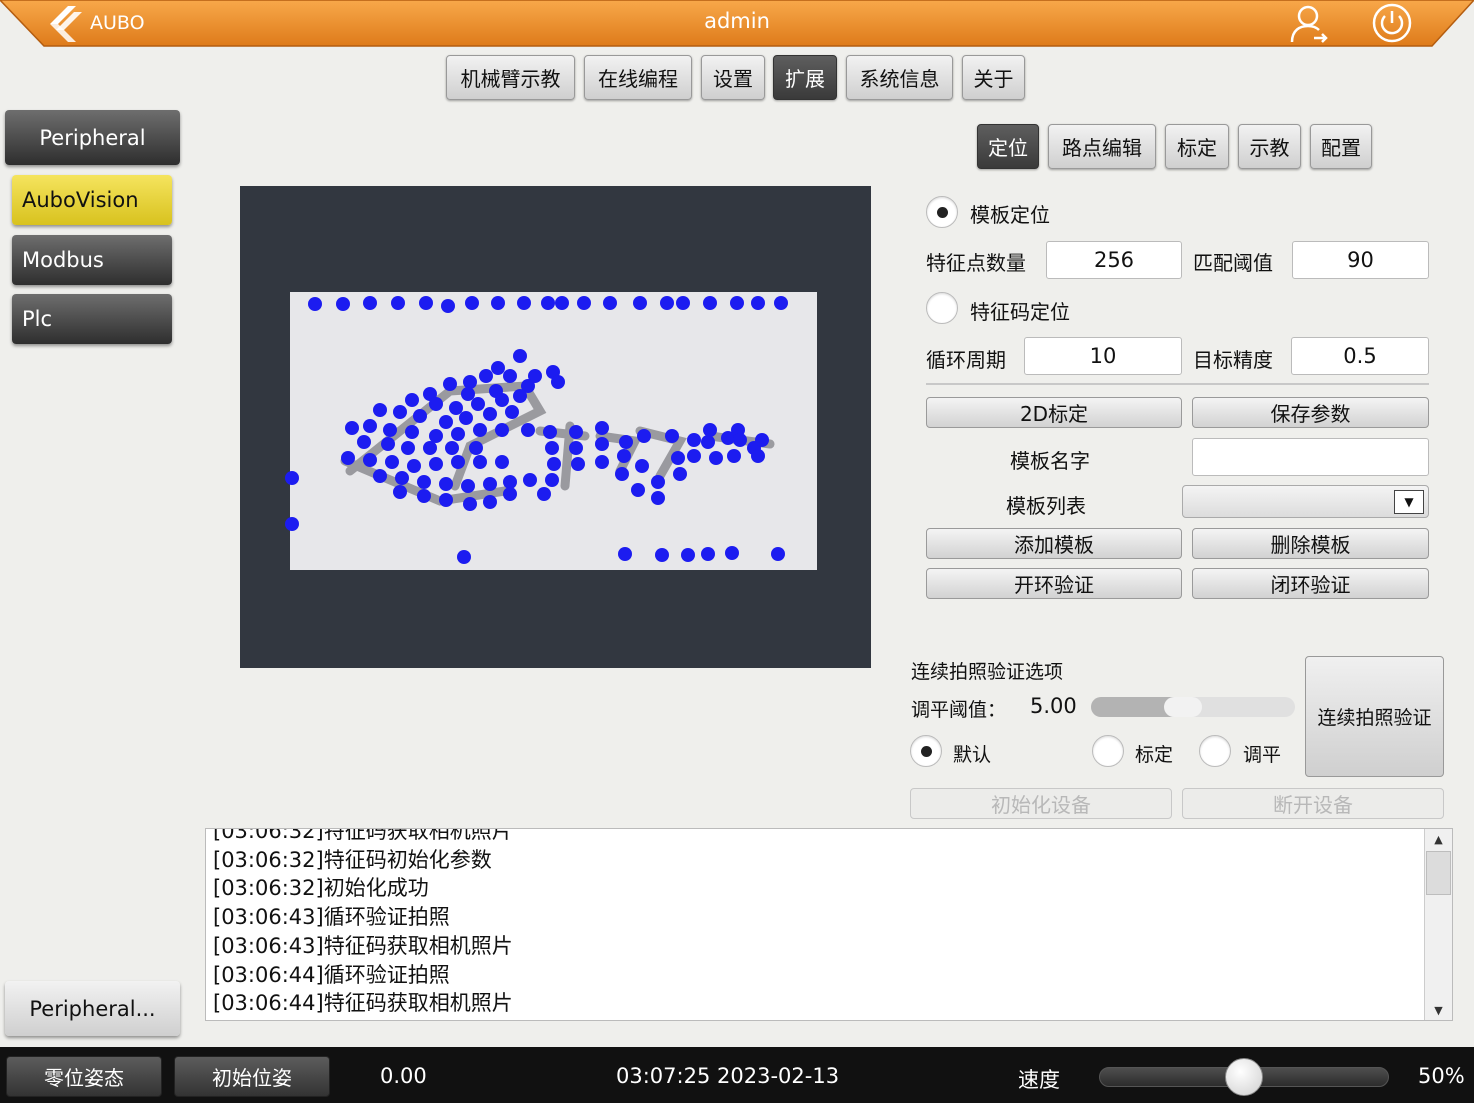  I want to click on calib-2d-button: 2D标定, so click(1054, 412).